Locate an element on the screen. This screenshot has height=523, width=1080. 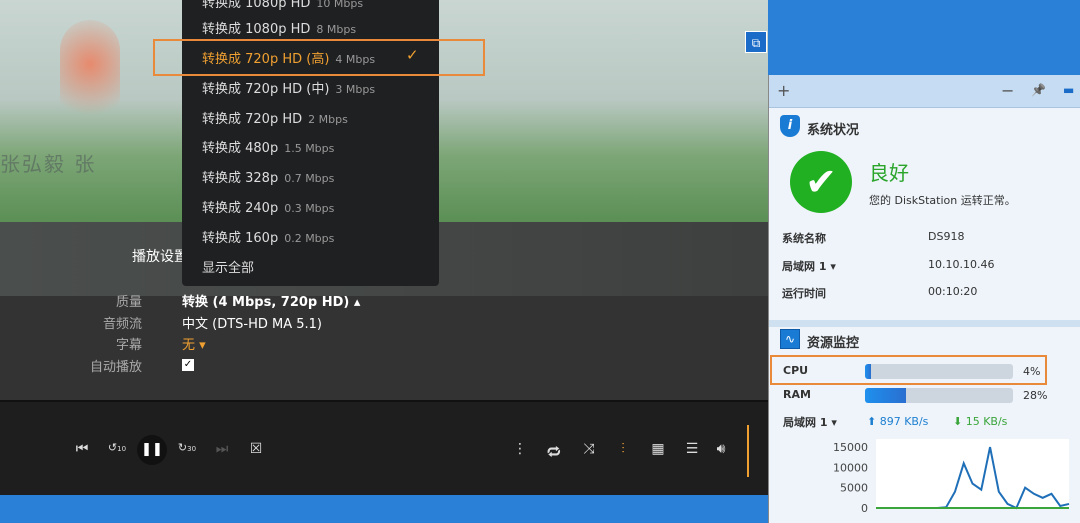
ram-value: 28% is located at coordinates (1035, 395).